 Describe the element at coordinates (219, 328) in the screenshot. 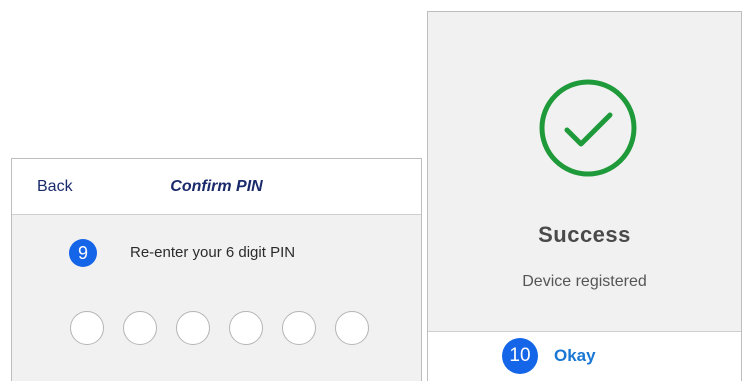

I see `pin-entry-field` at that location.